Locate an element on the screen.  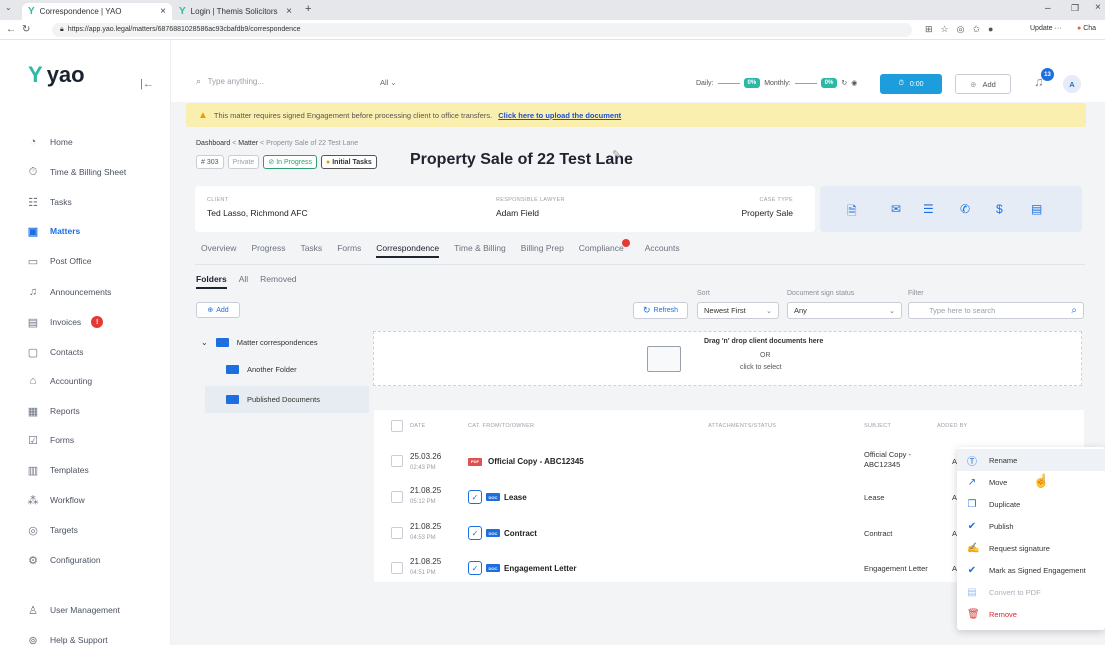
header-category: CAT. FROM/TO/OWNER is located at coordinates (501, 426).